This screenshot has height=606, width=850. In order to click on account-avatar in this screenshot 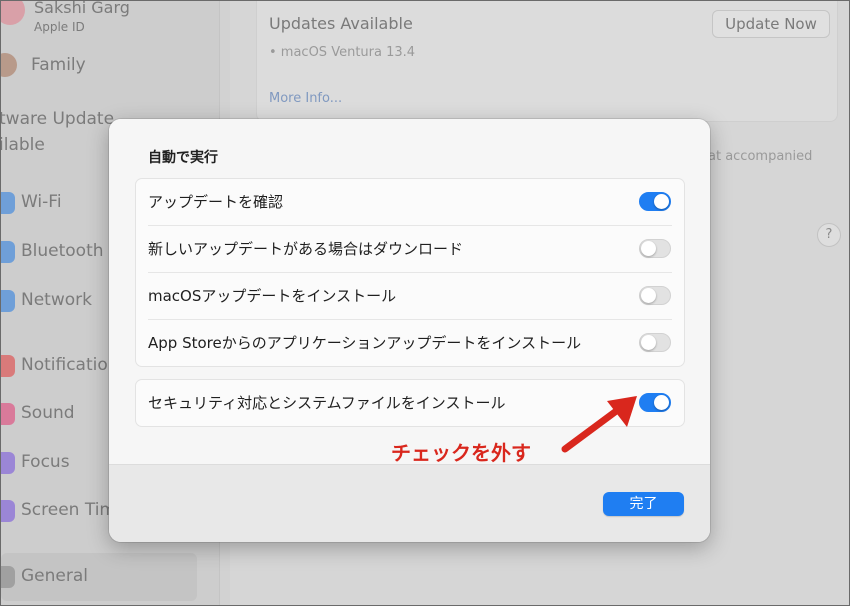, I will do `click(13, 13)`.